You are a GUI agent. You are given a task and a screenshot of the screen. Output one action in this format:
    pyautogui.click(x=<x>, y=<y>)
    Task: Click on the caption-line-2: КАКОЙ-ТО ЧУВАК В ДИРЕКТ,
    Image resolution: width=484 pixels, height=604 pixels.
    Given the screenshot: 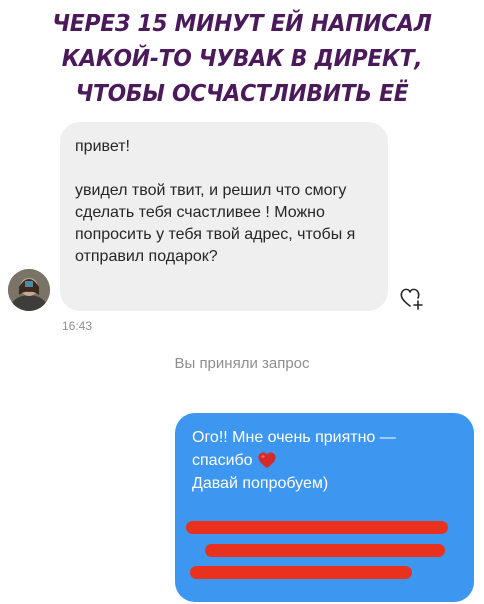 What is the action you would take?
    pyautogui.click(x=242, y=58)
    